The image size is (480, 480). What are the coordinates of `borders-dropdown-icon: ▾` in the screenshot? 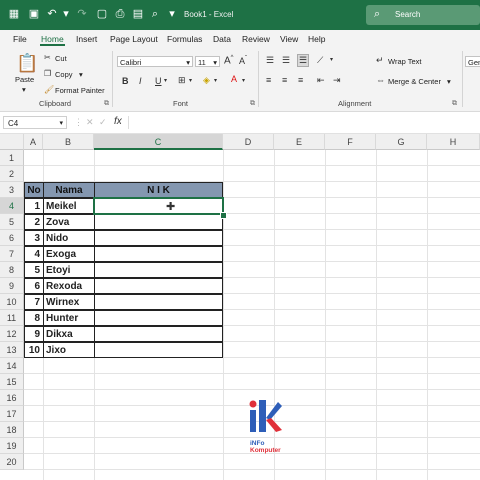 It's located at (190, 80).